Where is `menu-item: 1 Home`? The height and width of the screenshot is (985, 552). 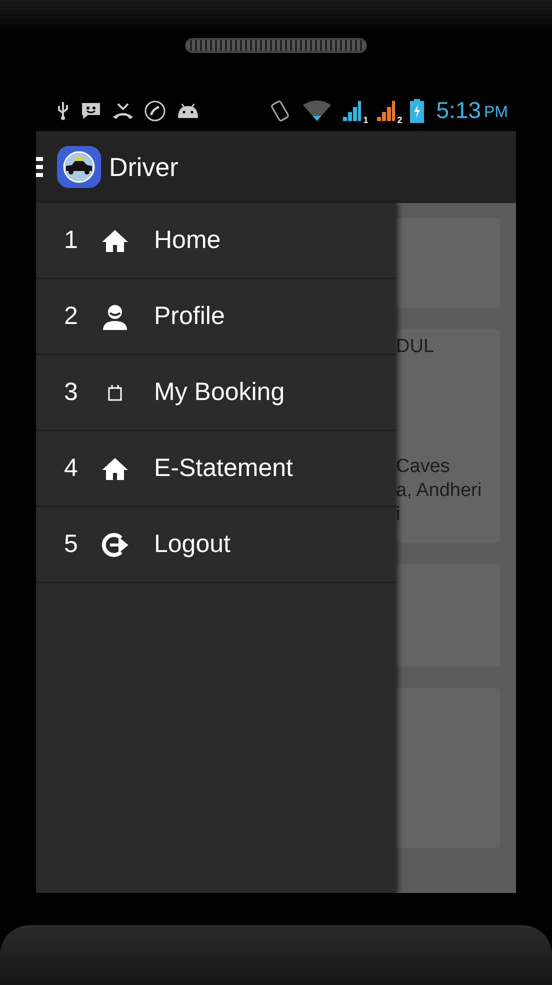 menu-item: 1 Home is located at coordinates (216, 241).